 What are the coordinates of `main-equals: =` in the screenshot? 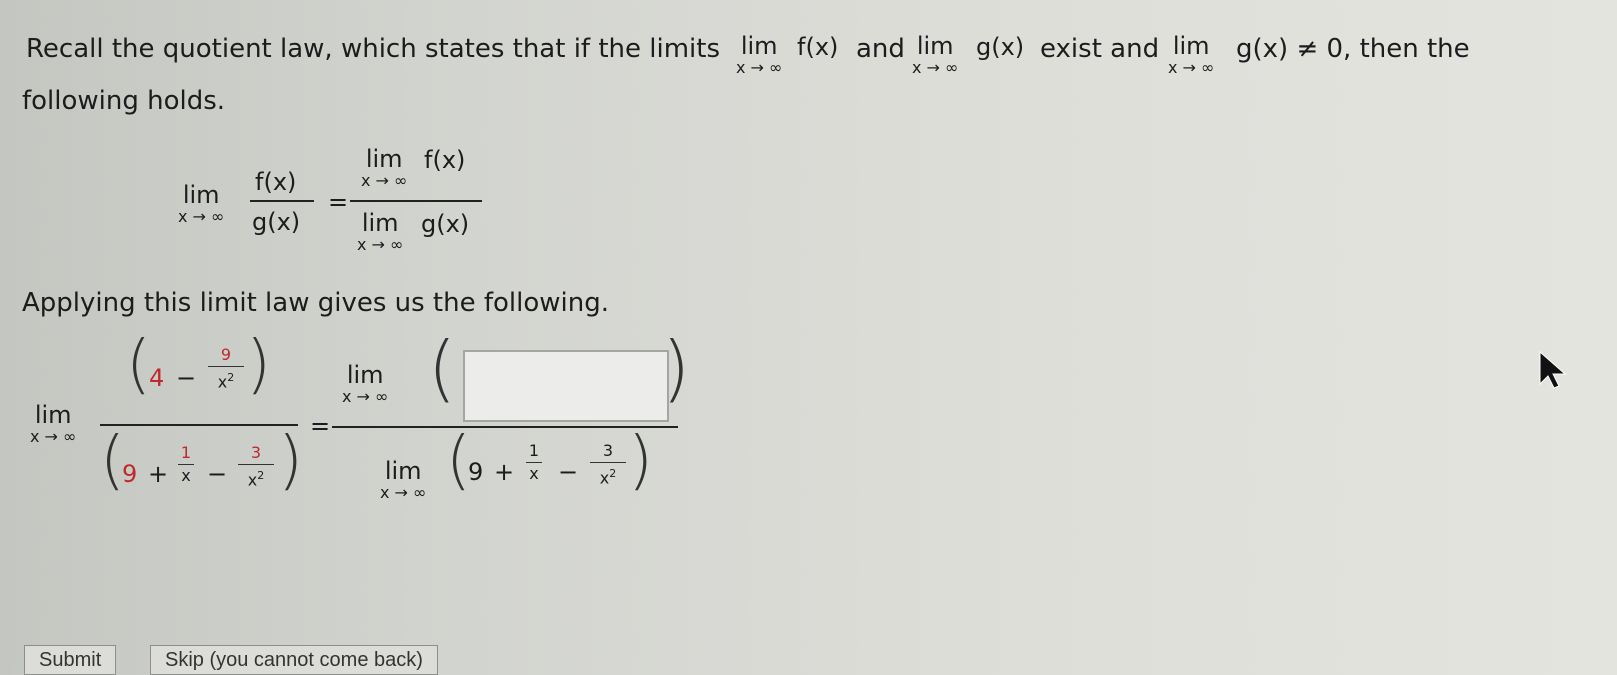 It's located at (320, 426).